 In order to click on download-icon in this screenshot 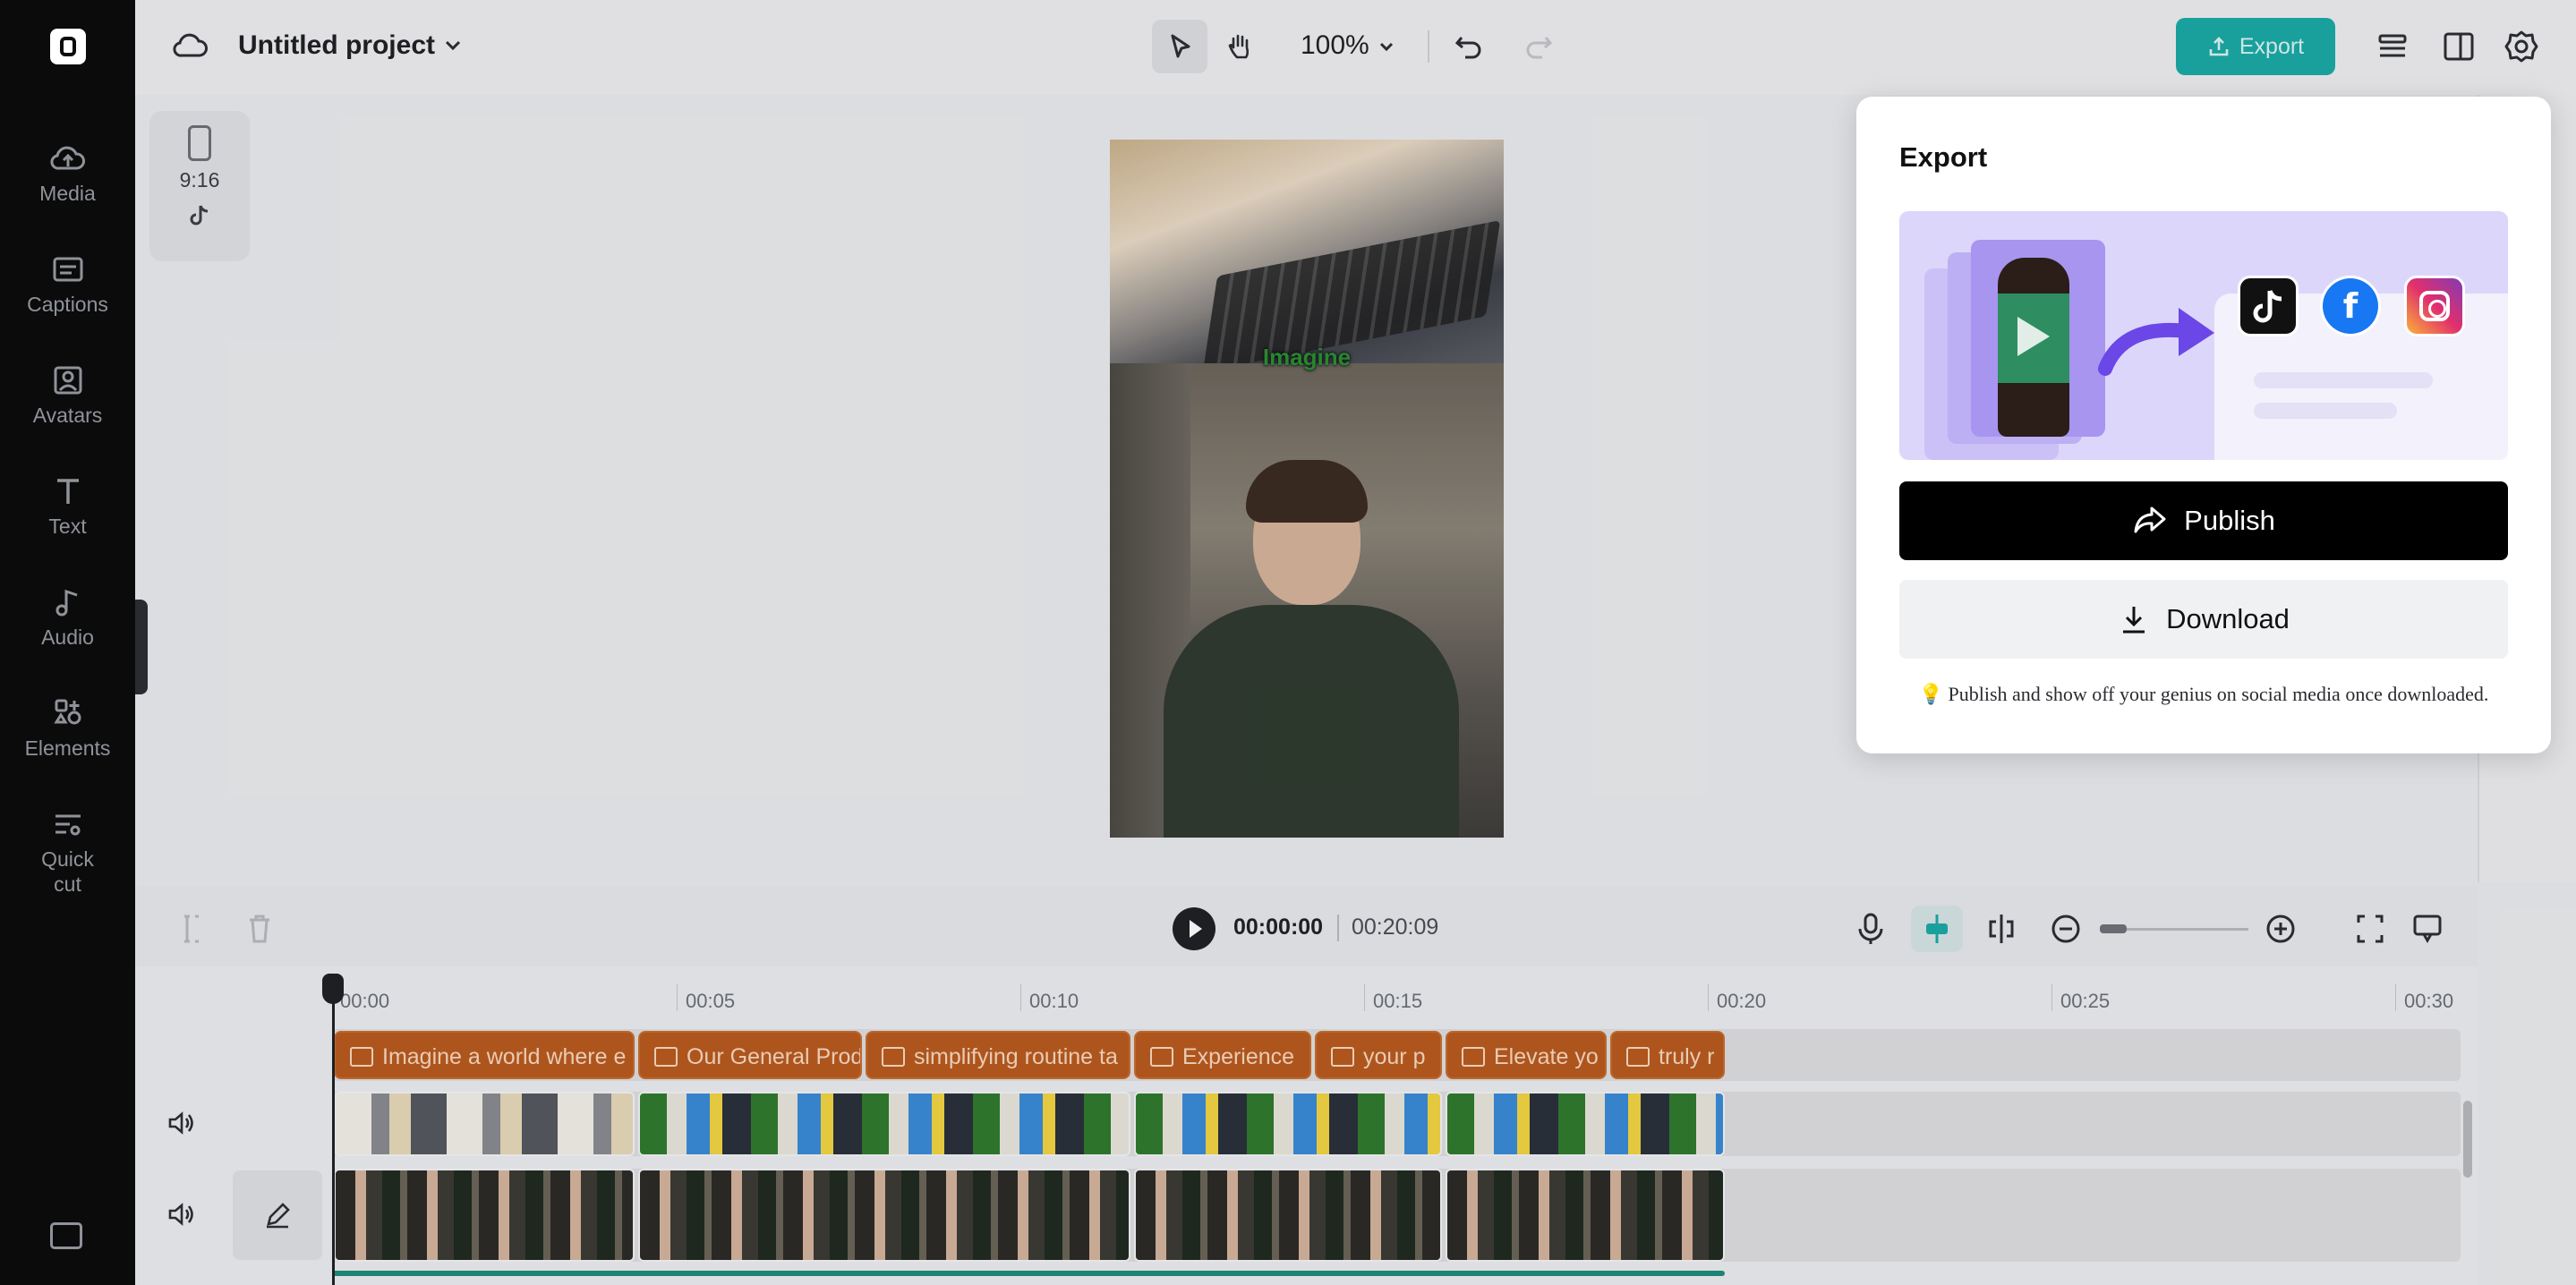, I will do `click(2134, 621)`.